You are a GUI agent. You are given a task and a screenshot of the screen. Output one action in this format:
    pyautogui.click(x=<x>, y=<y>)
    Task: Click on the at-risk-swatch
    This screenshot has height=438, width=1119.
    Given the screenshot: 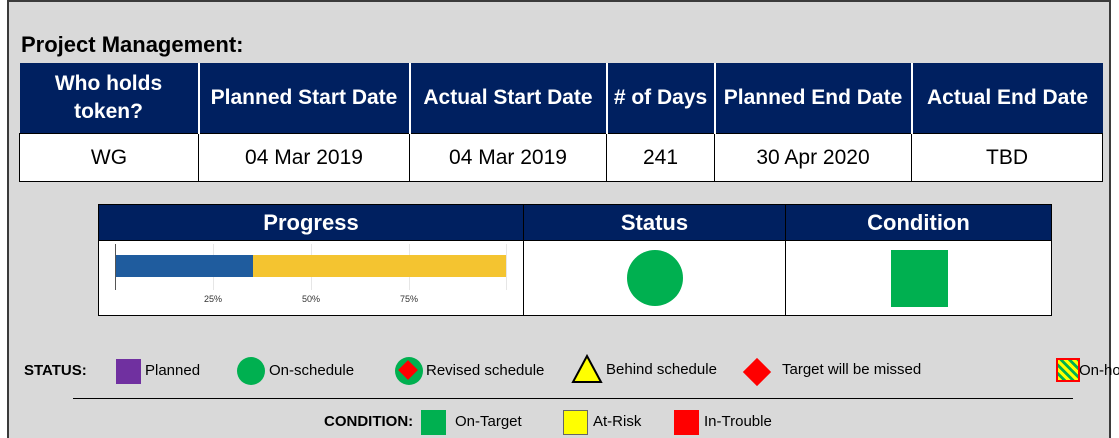 What is the action you would take?
    pyautogui.click(x=575, y=422)
    